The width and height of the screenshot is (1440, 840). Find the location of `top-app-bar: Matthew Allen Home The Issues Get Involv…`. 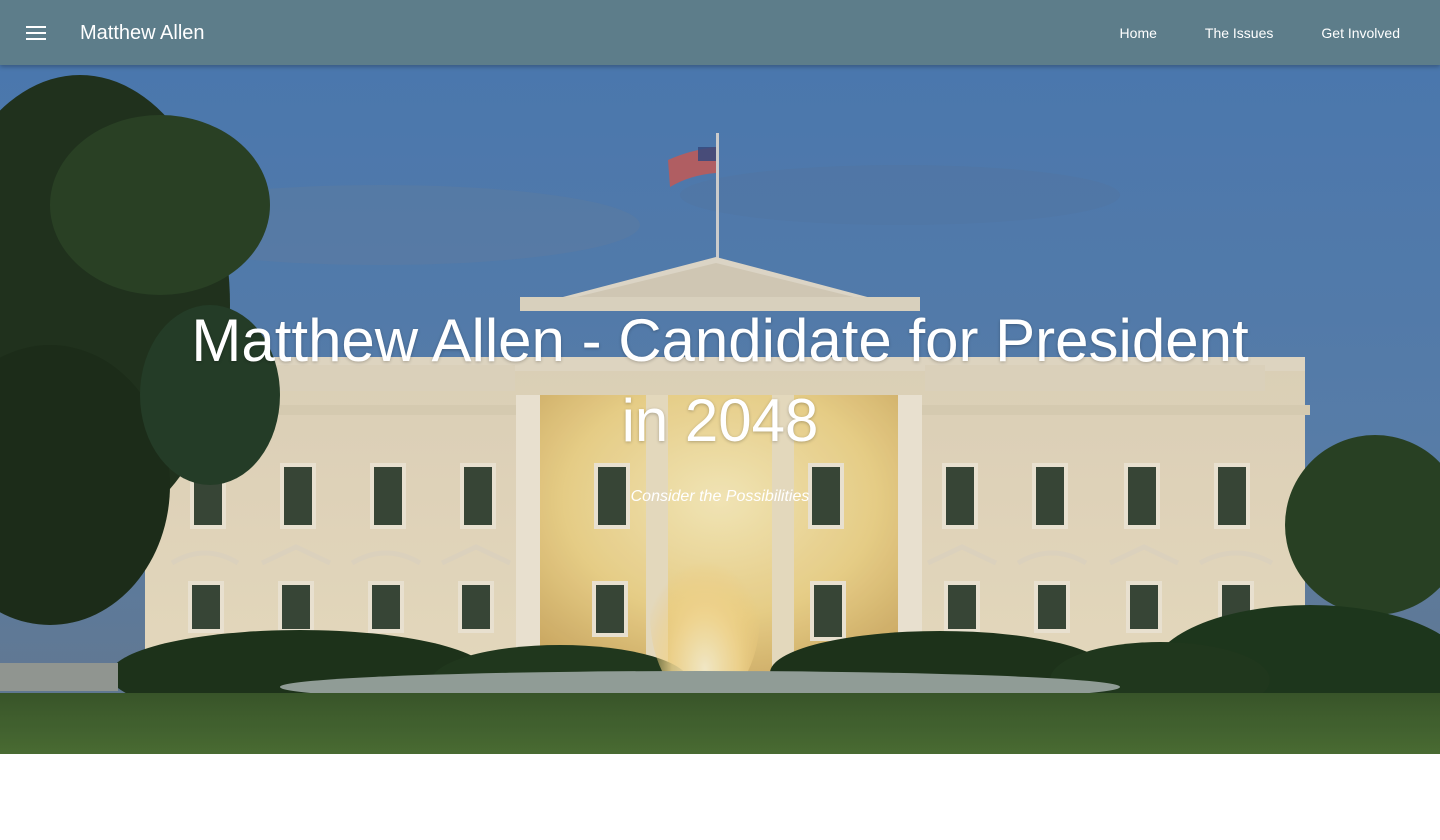

top-app-bar: Matthew Allen Home The Issues Get Involv… is located at coordinates (720, 32).